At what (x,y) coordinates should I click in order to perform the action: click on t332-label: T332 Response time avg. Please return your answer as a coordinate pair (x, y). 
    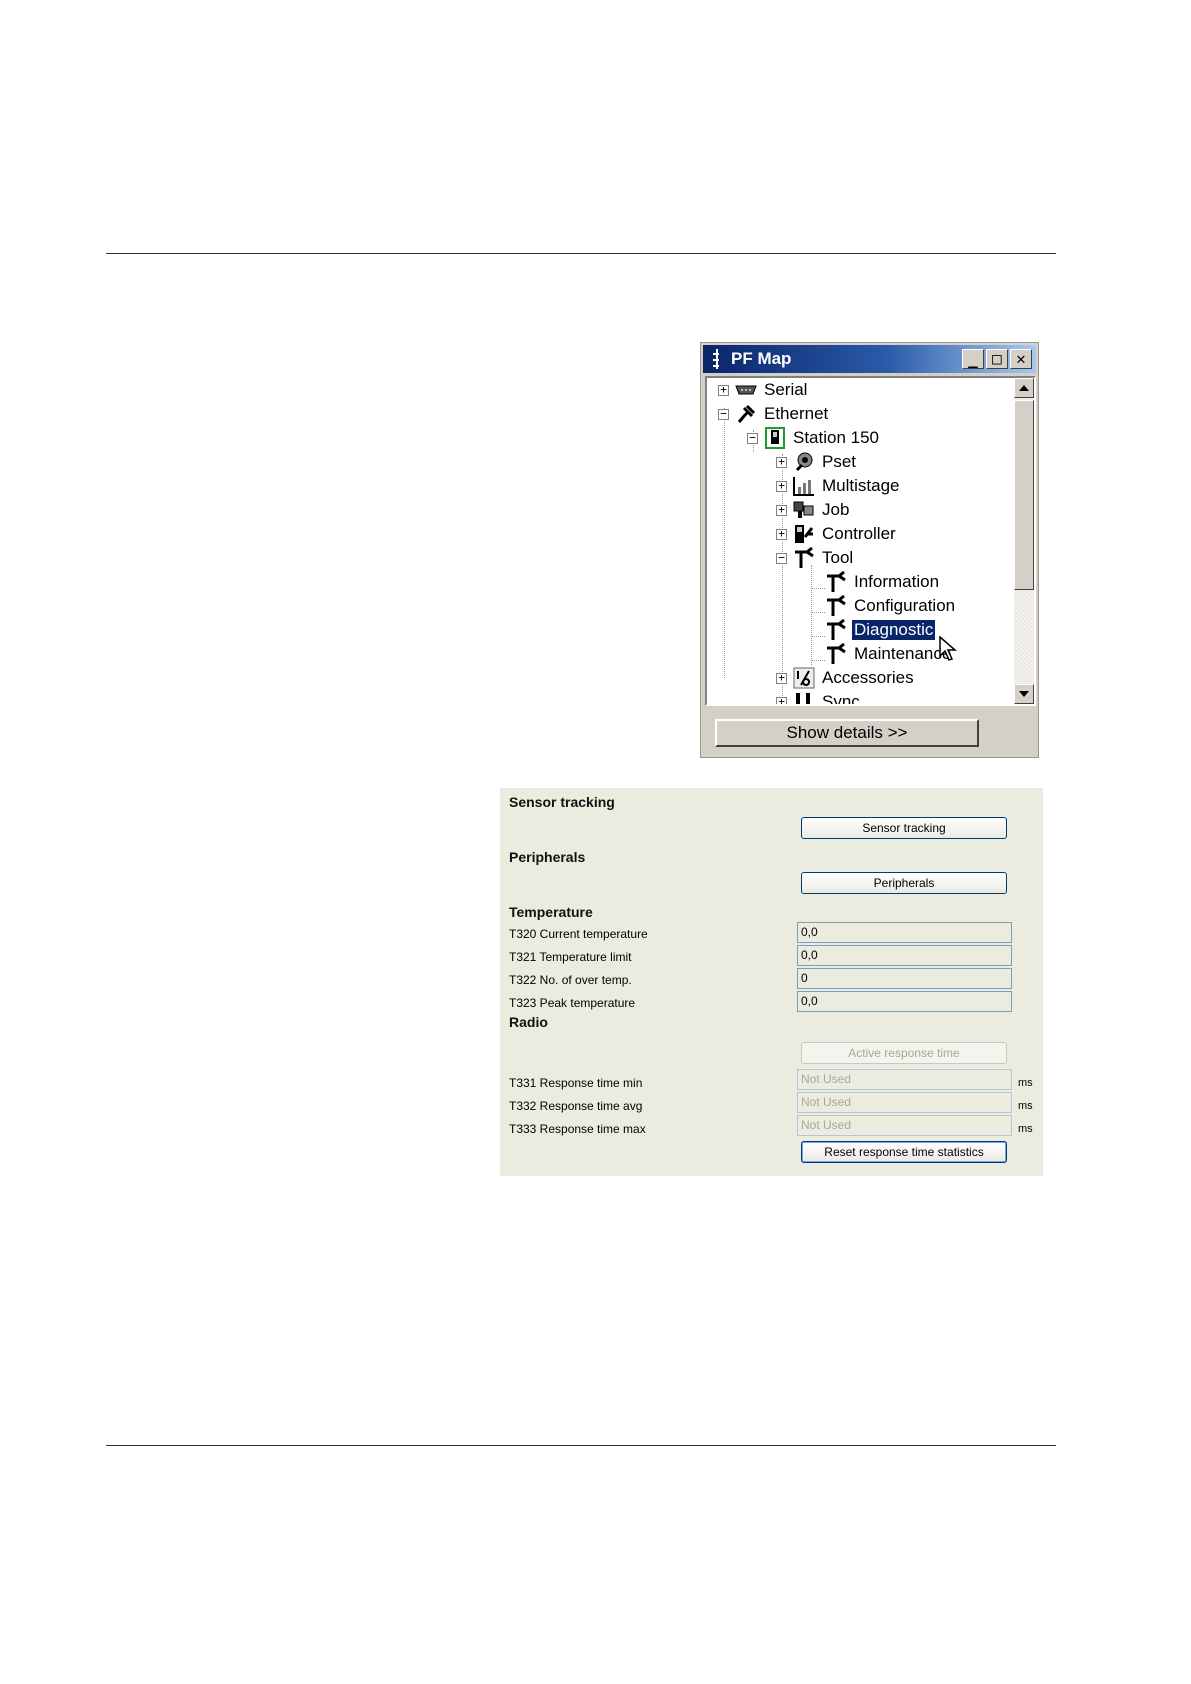
    Looking at the image, I should click on (576, 1106).